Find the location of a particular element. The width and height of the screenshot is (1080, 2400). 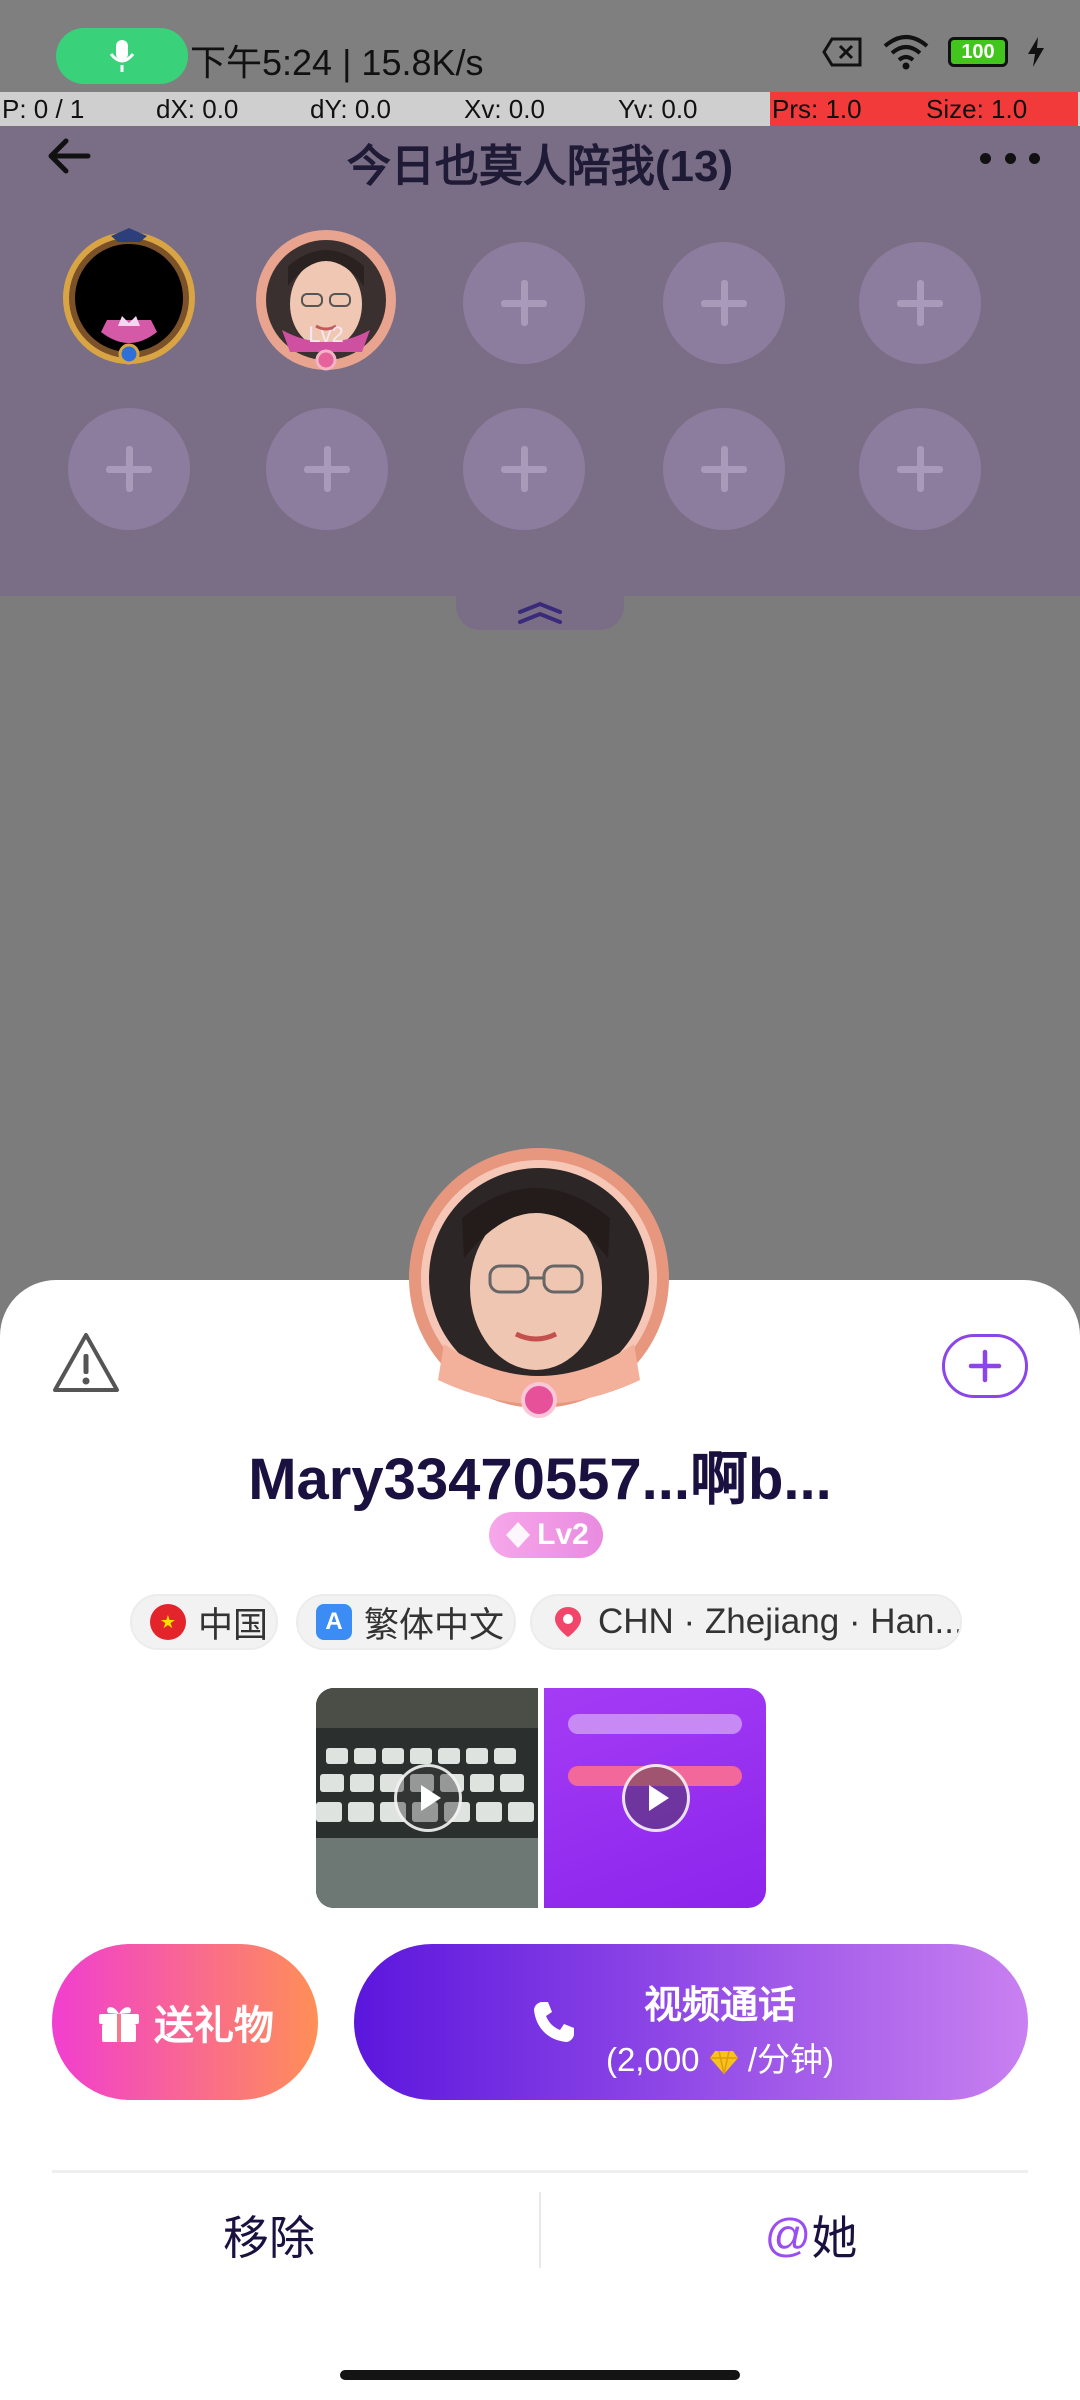

sim-off-icon is located at coordinates (842, 52).